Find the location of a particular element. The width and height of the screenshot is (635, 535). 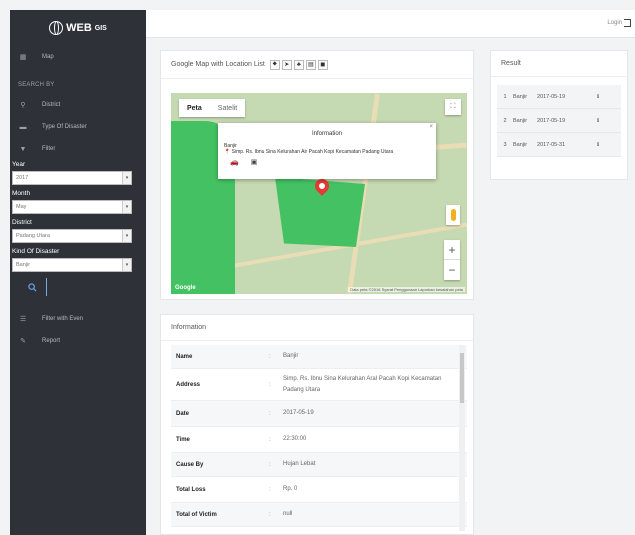

sidebar-item-filter: ▼ Filter is located at coordinates (78, 149).